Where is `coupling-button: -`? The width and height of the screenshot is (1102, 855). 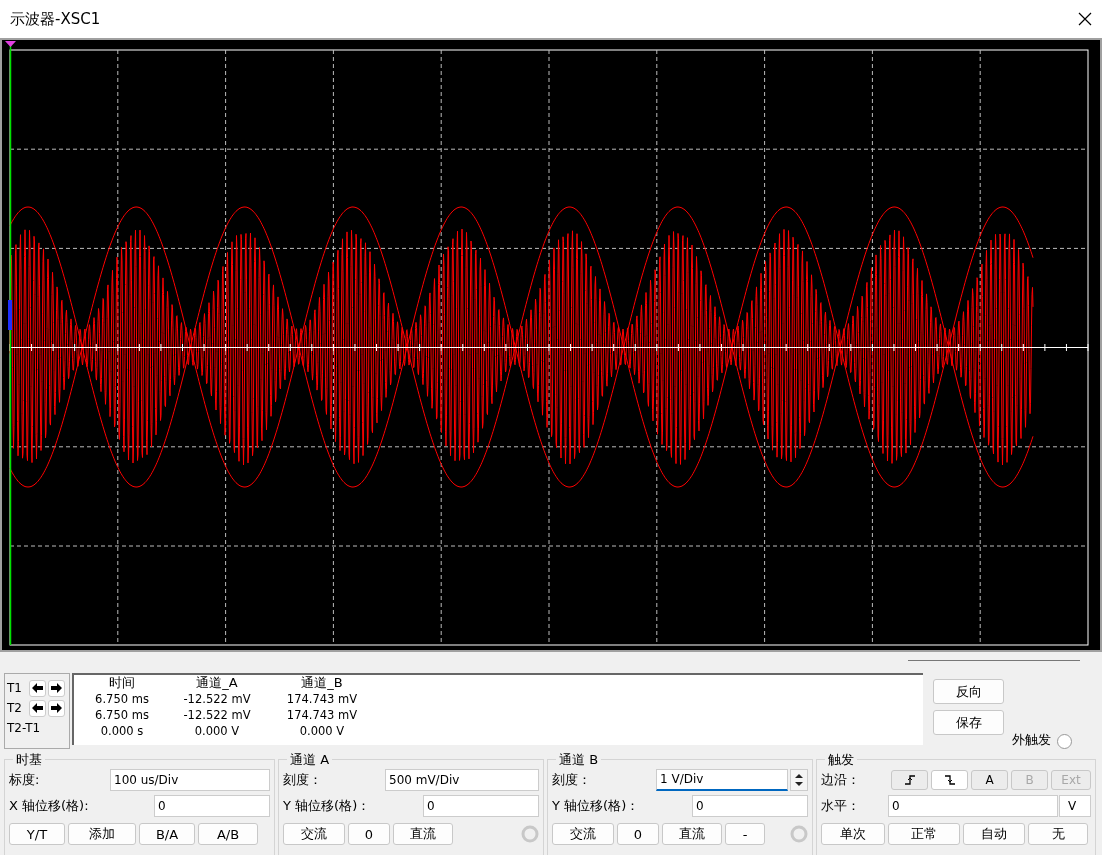
coupling-button: - is located at coordinates (745, 834).